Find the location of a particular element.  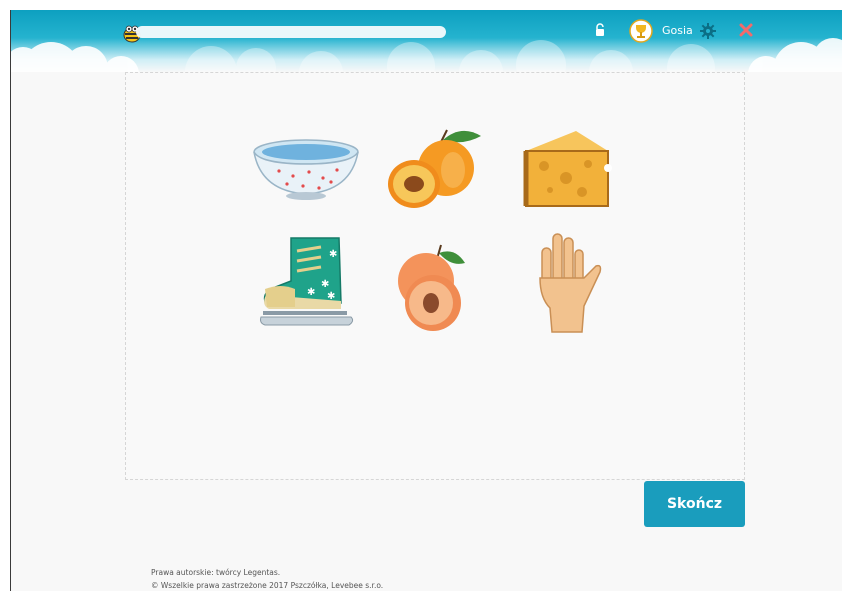

ice-skate-image: ✱✱ ✱✱ is located at coordinates (307, 281).